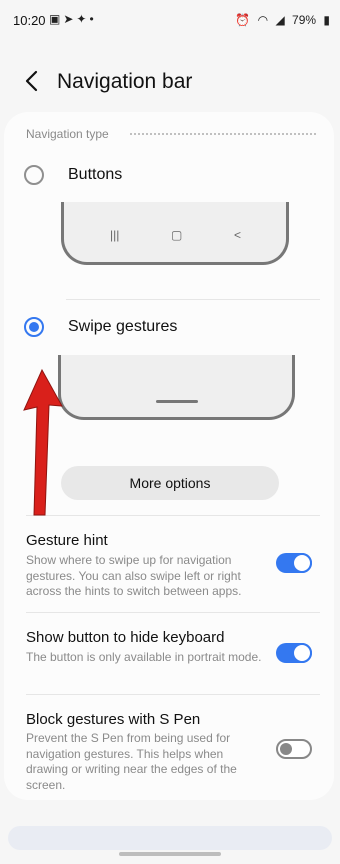 The image size is (340, 864). What do you see at coordinates (83, 19) in the screenshot?
I see `twitter-icon: ✦` at bounding box center [83, 19].